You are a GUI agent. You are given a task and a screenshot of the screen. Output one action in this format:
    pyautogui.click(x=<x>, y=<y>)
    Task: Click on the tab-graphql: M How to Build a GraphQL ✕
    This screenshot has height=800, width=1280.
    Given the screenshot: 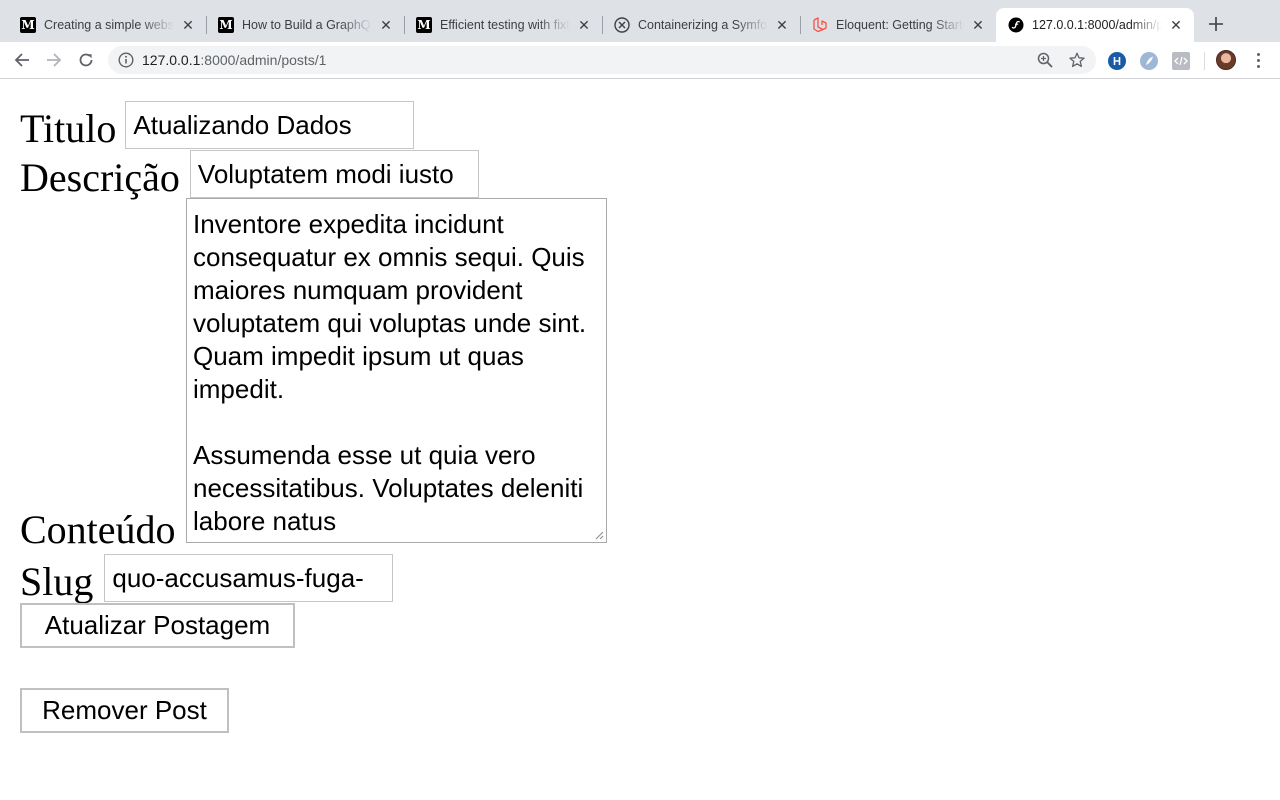 What is the action you would take?
    pyautogui.click(x=305, y=25)
    